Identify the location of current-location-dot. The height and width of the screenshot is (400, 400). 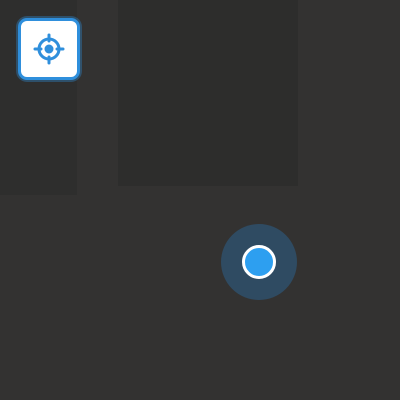
(259, 262).